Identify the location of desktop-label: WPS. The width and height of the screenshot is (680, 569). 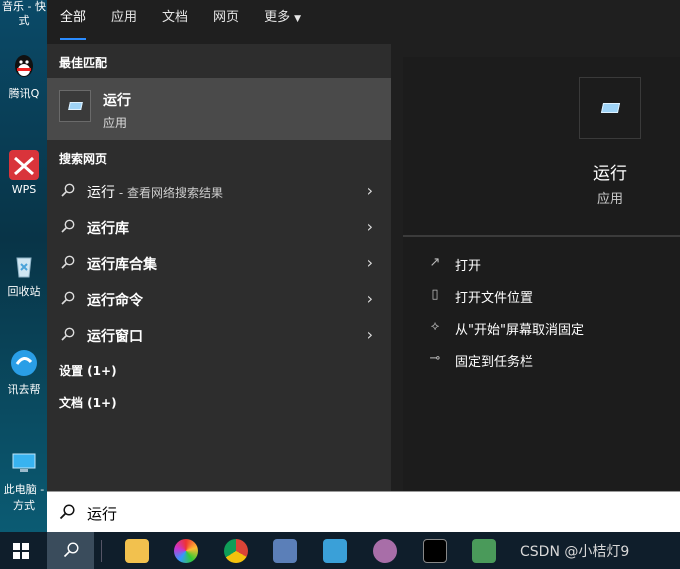
(24, 189).